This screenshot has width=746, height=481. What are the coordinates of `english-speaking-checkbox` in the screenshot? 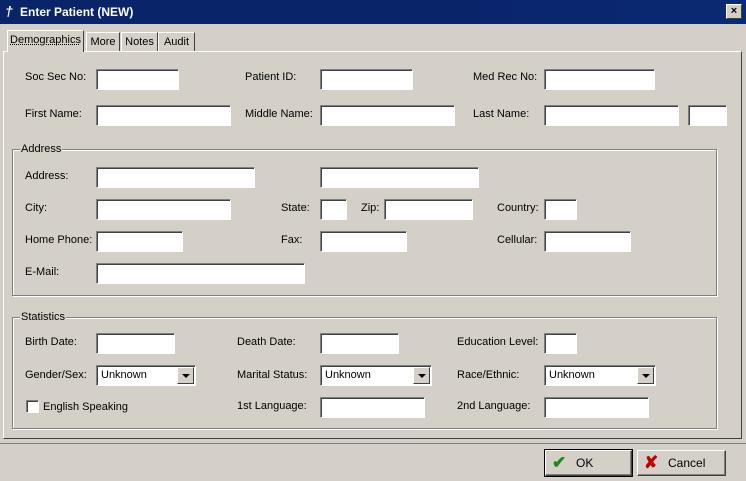 It's located at (32, 406).